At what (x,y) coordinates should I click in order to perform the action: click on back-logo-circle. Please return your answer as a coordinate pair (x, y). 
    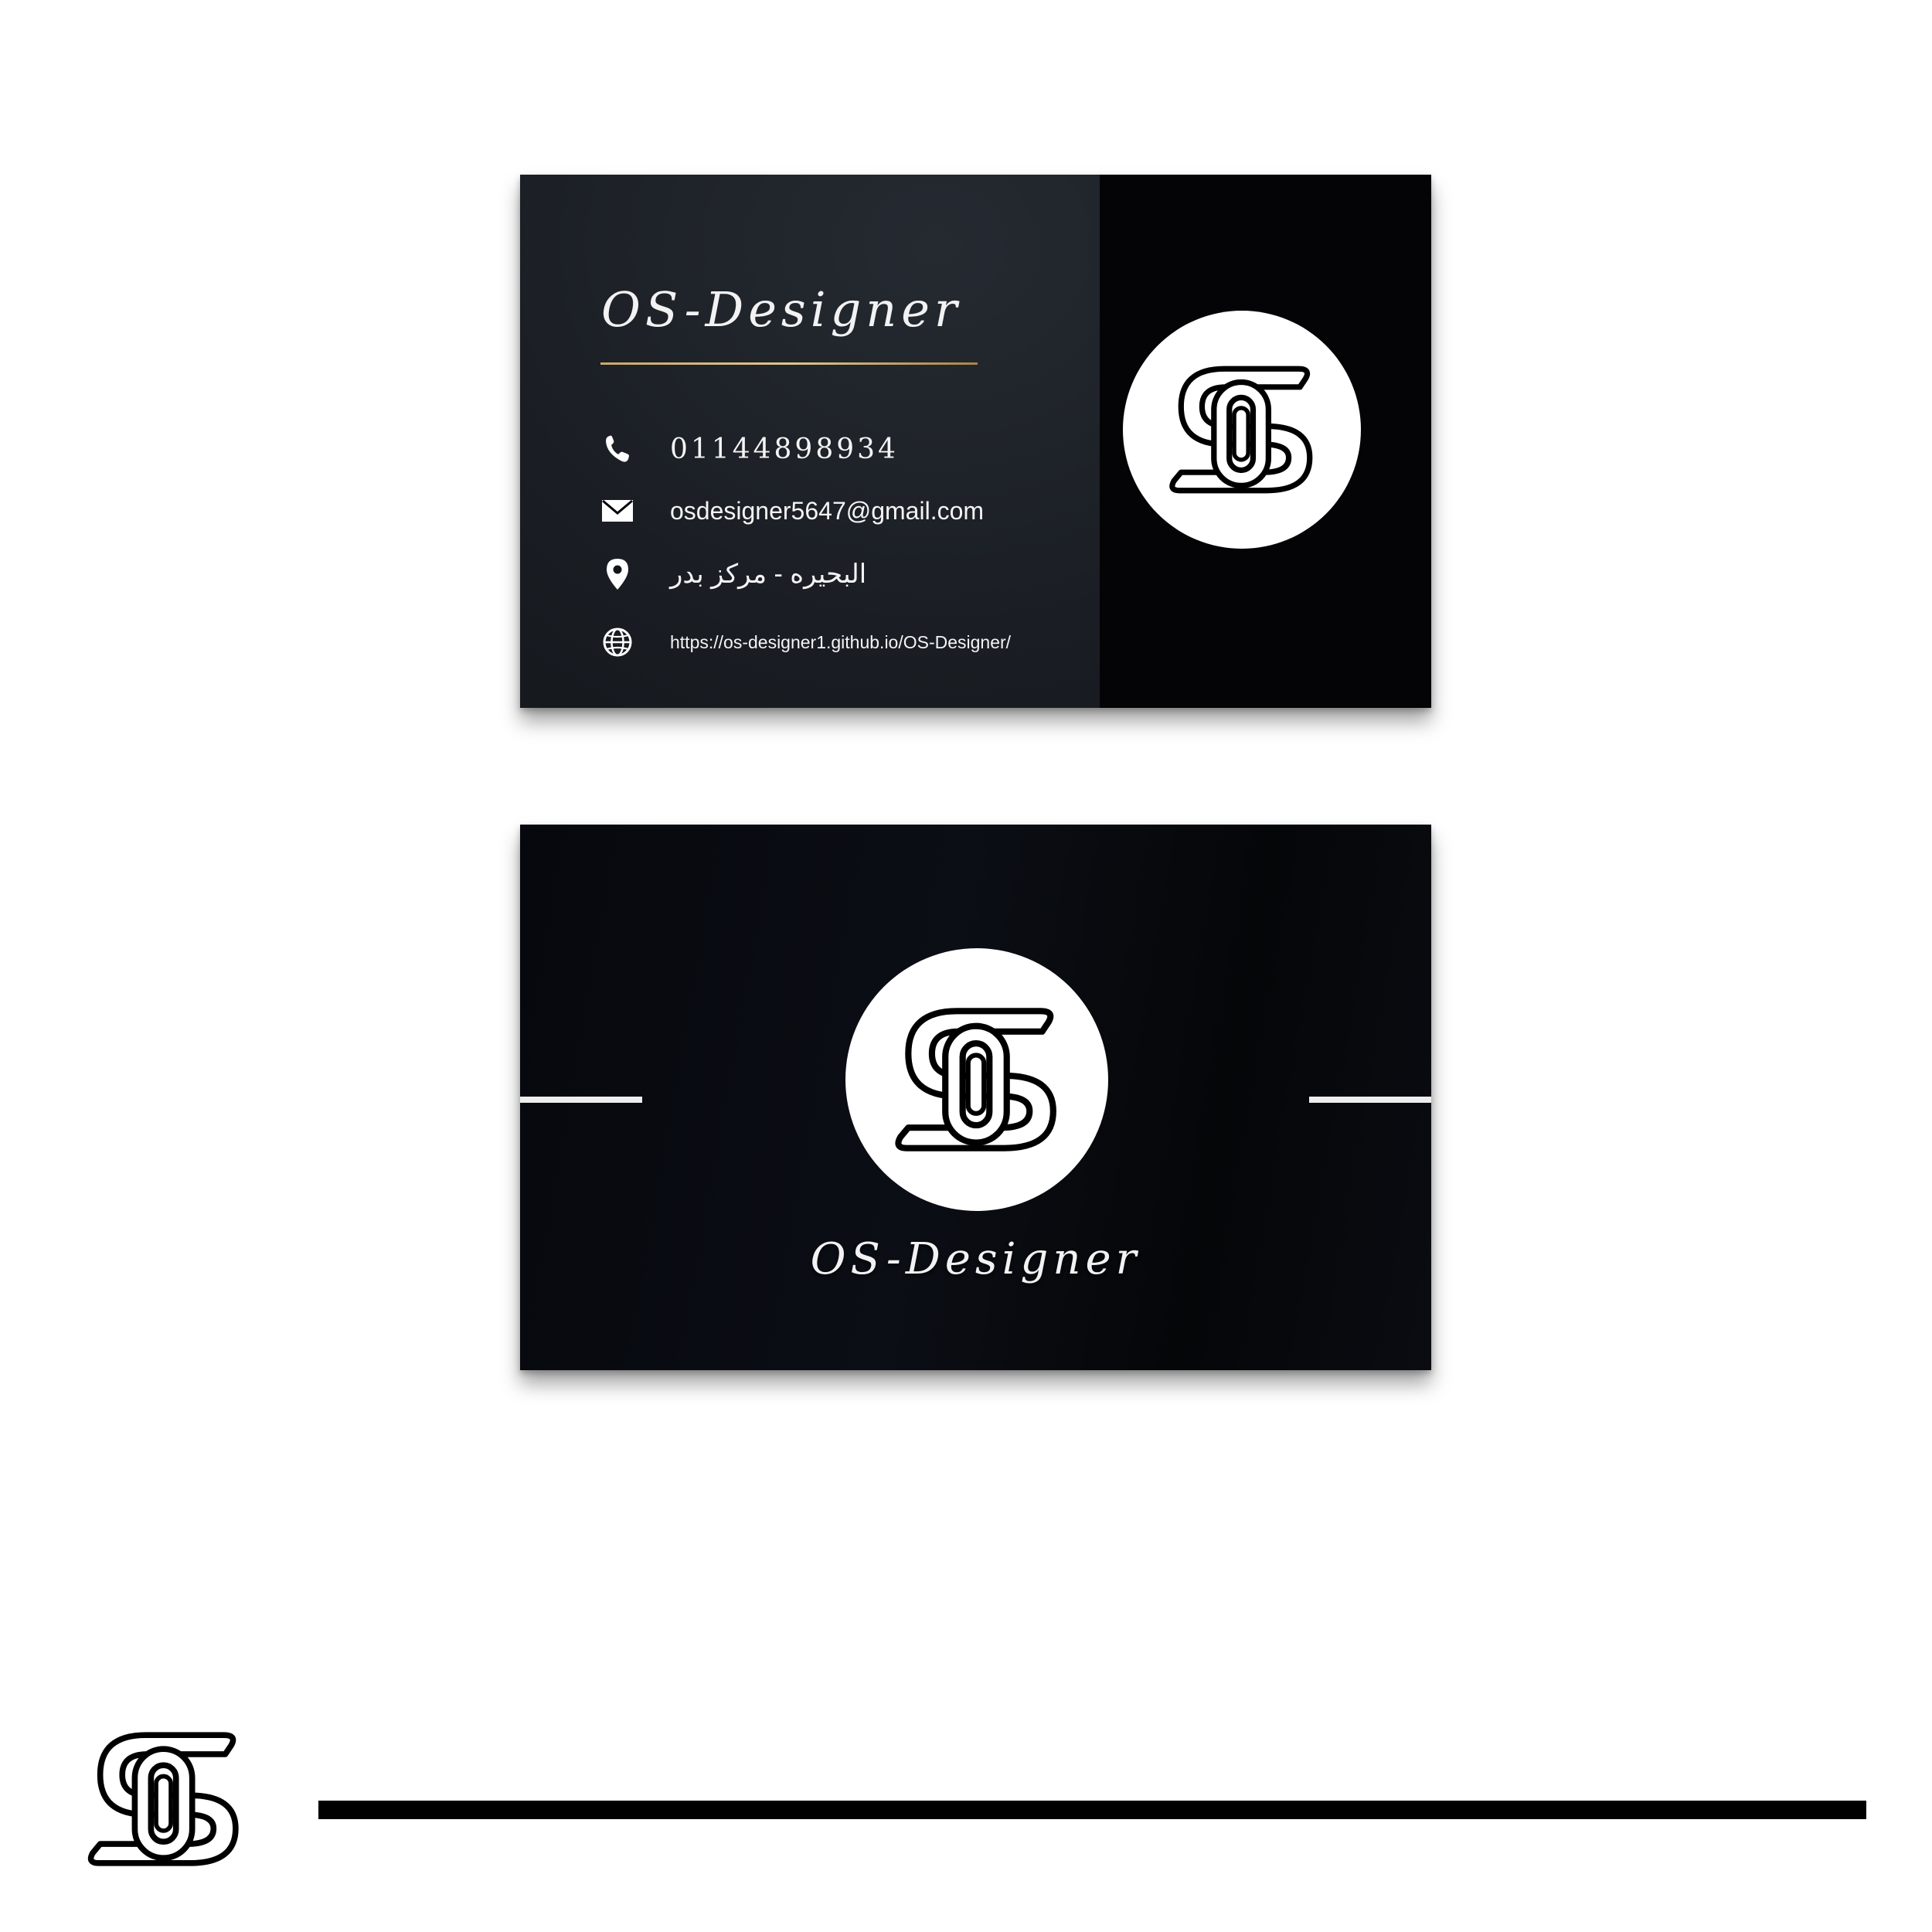
    Looking at the image, I should click on (977, 1079).